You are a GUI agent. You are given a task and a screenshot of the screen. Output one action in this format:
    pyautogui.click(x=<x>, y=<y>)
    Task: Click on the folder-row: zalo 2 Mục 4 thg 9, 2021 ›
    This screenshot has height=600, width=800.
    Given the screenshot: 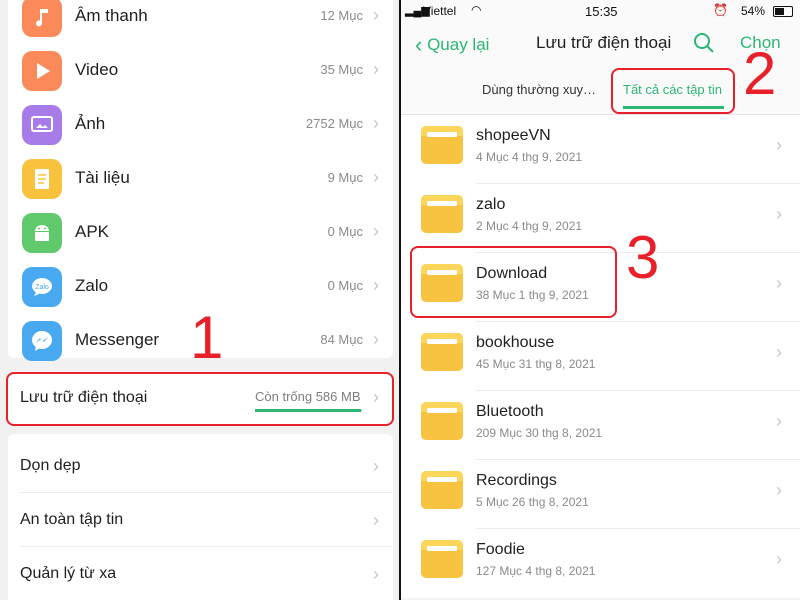 What is the action you would take?
    pyautogui.click(x=600, y=218)
    